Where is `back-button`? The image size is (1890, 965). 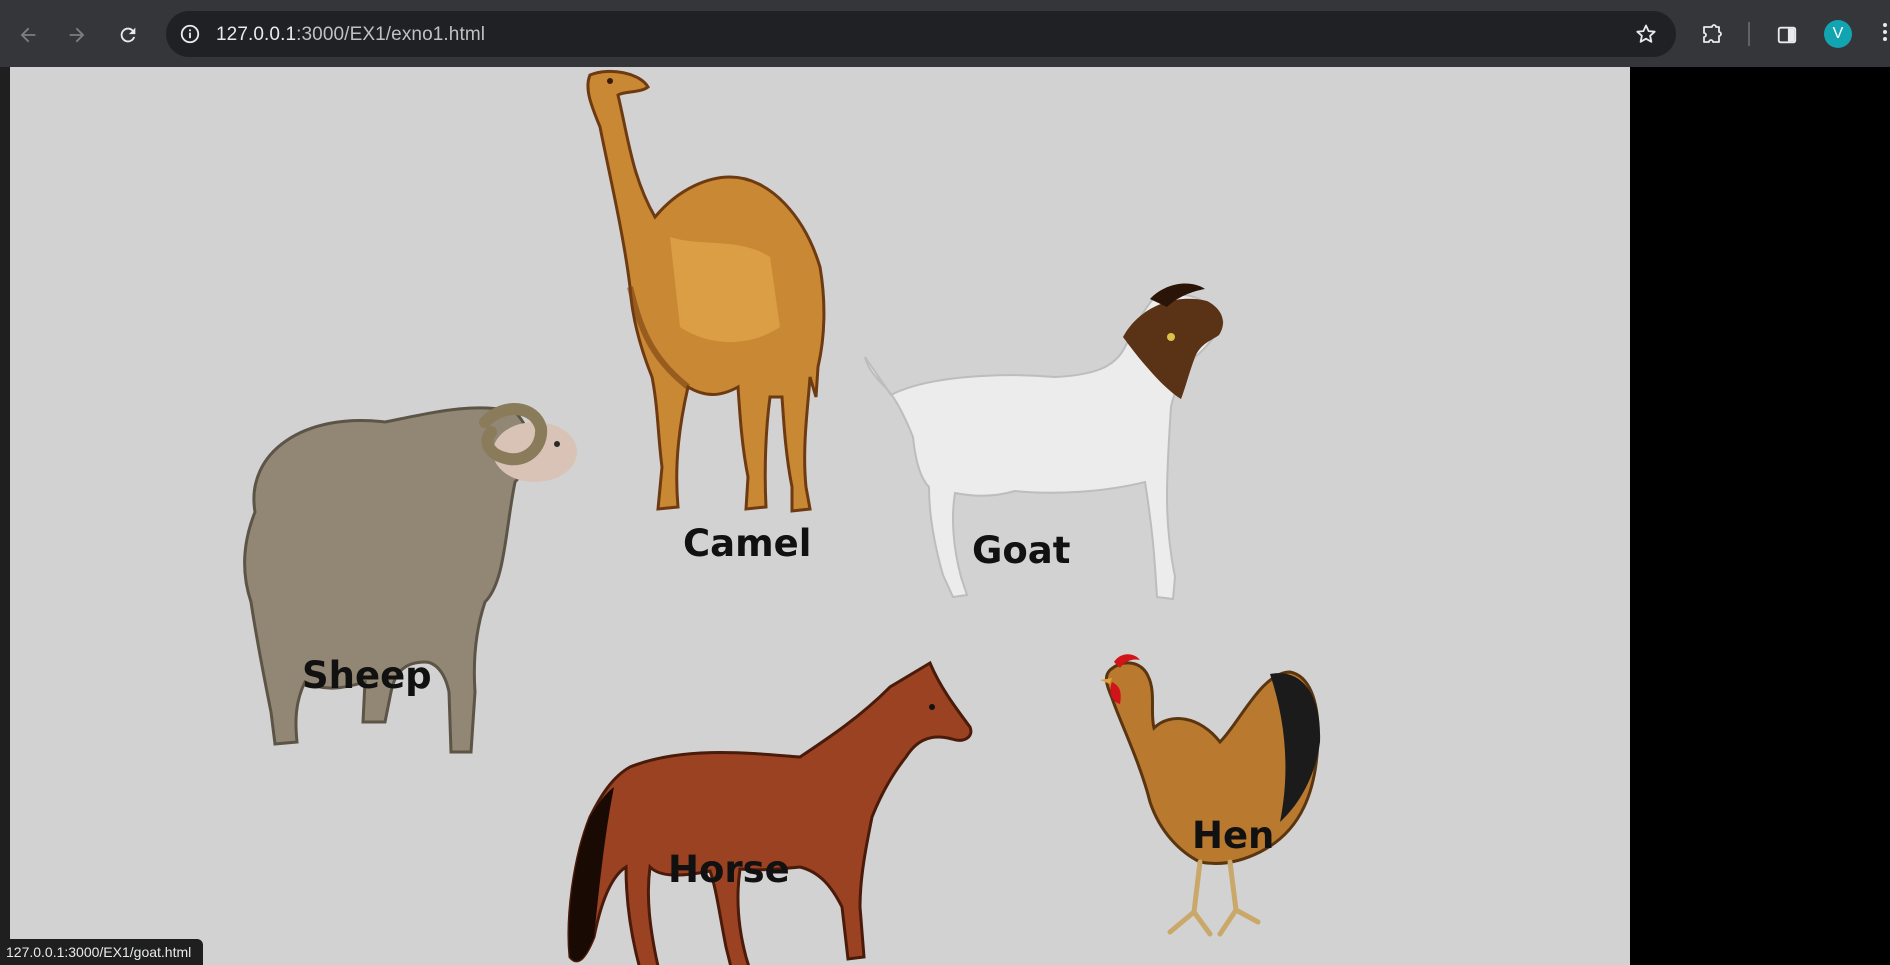 back-button is located at coordinates (28, 35).